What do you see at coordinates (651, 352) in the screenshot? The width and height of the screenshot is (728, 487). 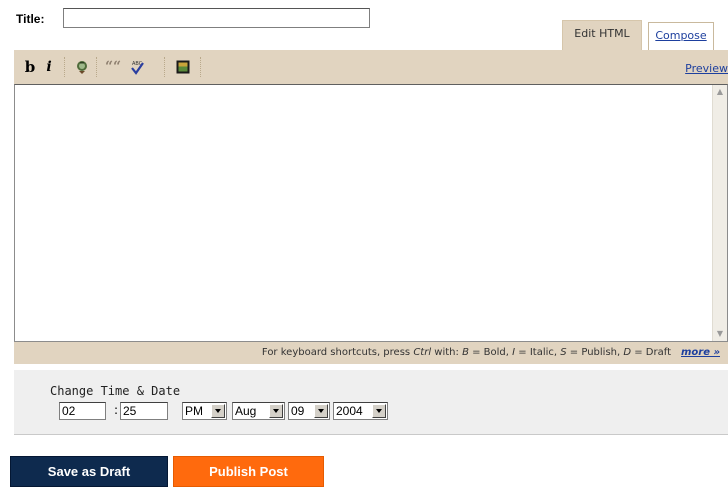 I see `shortcut-d-text: = Draft` at bounding box center [651, 352].